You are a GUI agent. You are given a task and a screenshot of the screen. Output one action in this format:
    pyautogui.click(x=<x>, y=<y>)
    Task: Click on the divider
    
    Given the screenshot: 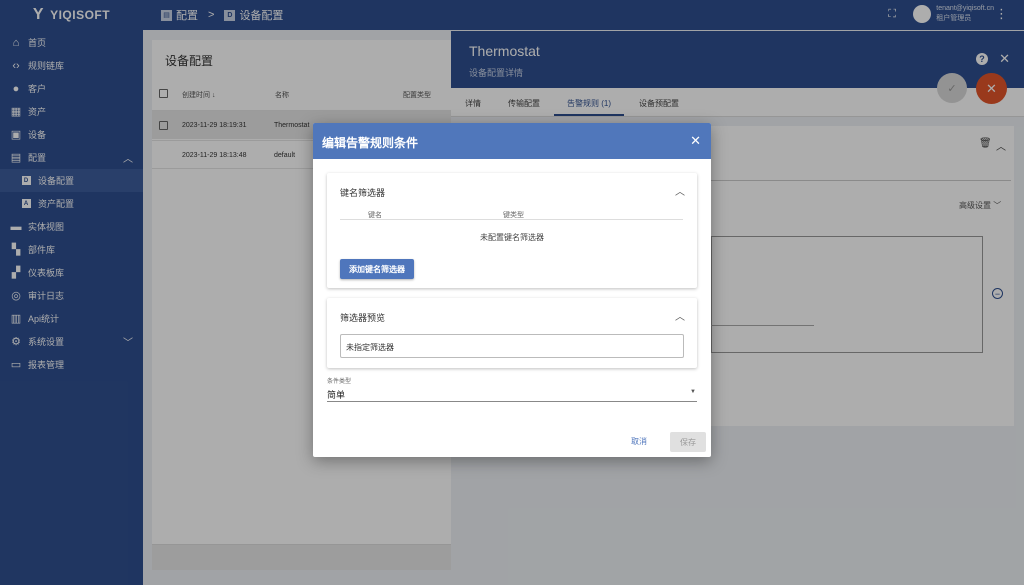 What is the action you would take?
    pyautogui.click(x=511, y=219)
    